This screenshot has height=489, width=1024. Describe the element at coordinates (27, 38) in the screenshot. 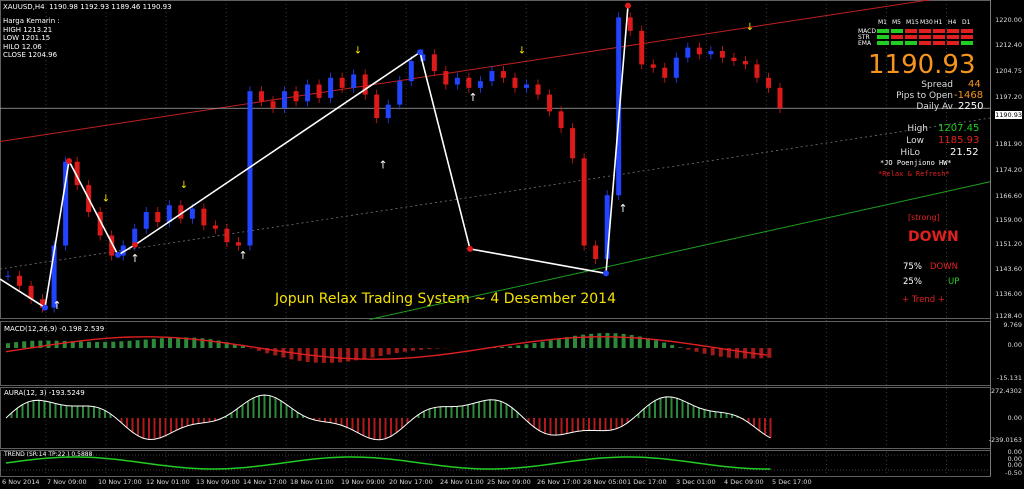

I see `info-low: LOW 1201.15` at that location.